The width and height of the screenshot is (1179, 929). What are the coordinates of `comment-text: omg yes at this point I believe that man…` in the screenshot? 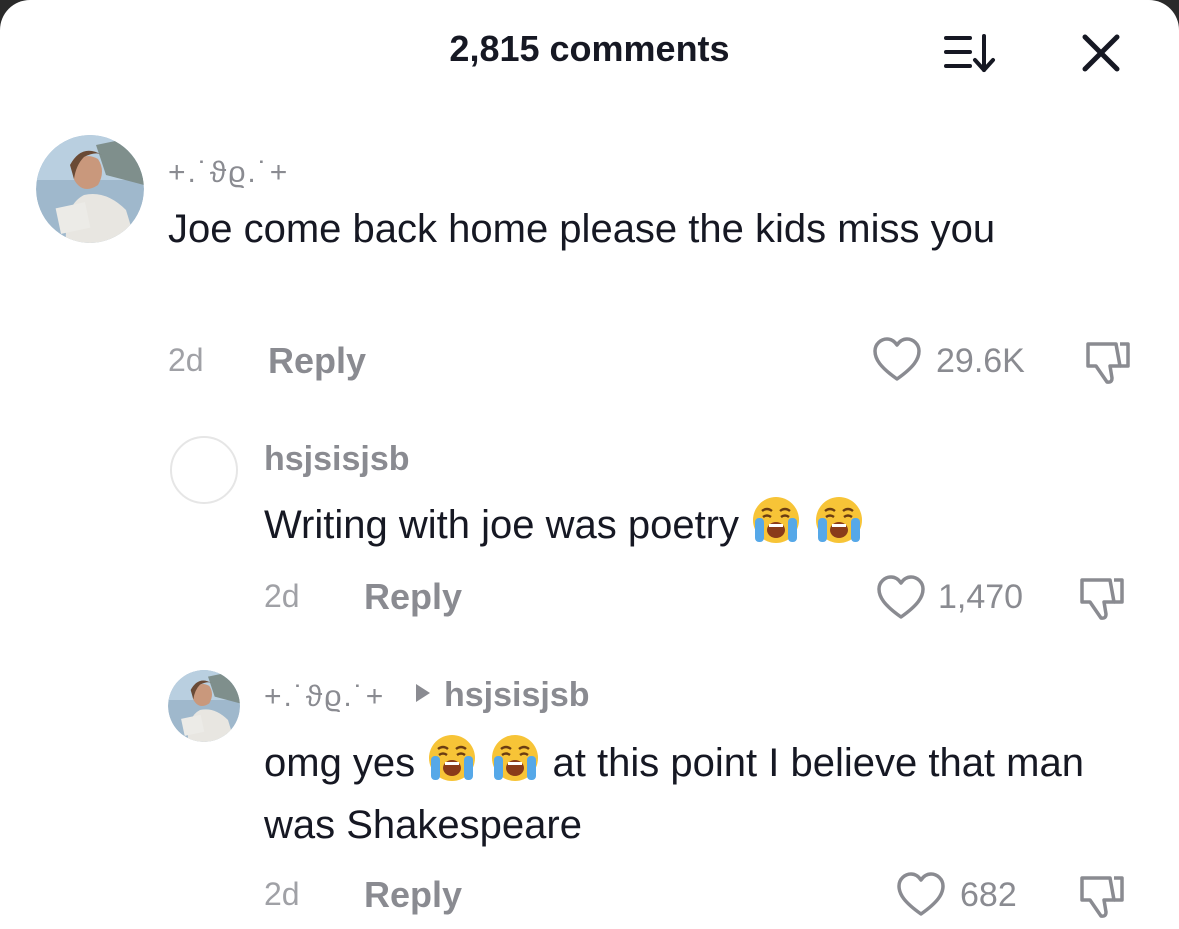 It's located at (709, 794).